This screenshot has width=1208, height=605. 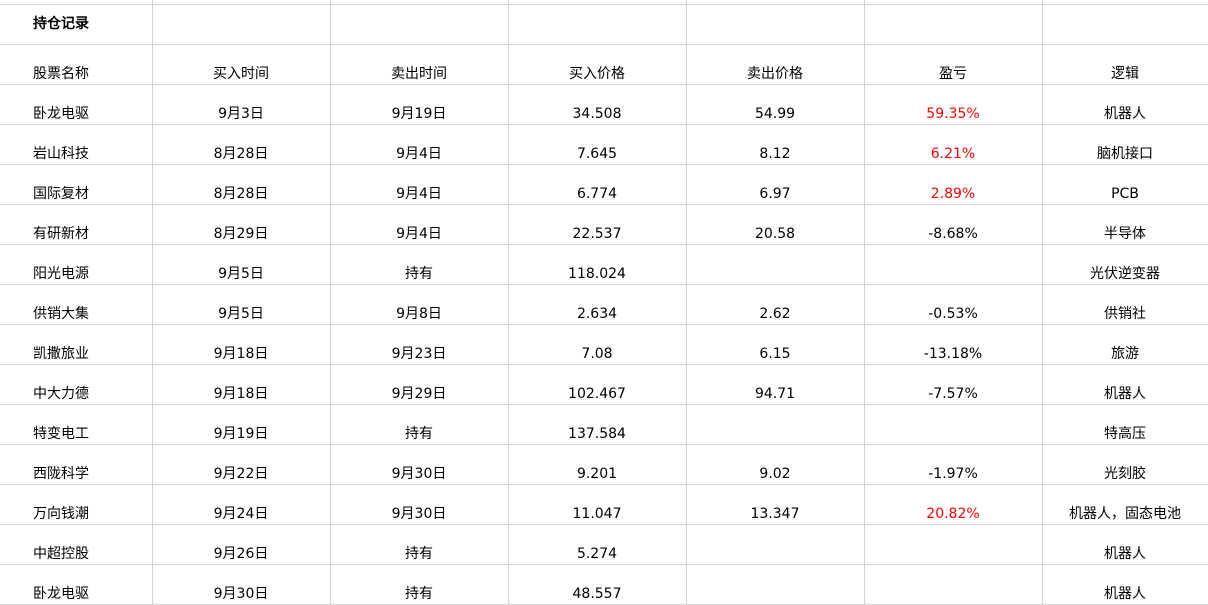 I want to click on buy-price-cell: 137.584, so click(x=597, y=424).